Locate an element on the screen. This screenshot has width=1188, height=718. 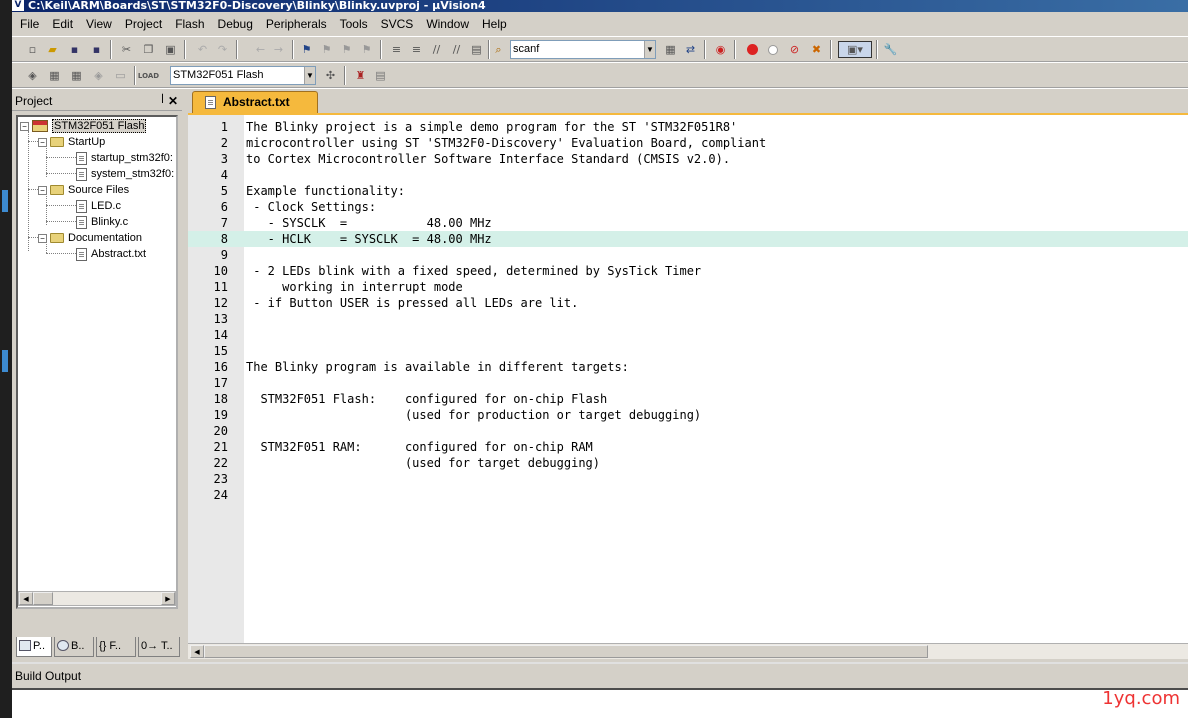
window-layout-icon: ▣▾ is located at coordinates (855, 49).